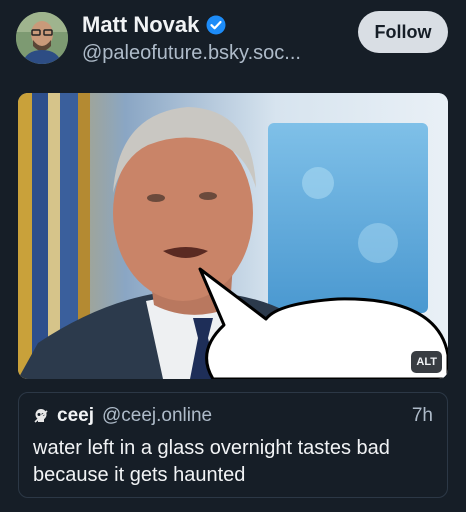 The image size is (466, 512). What do you see at coordinates (403, 32) in the screenshot?
I see `follow-button: Follow` at bounding box center [403, 32].